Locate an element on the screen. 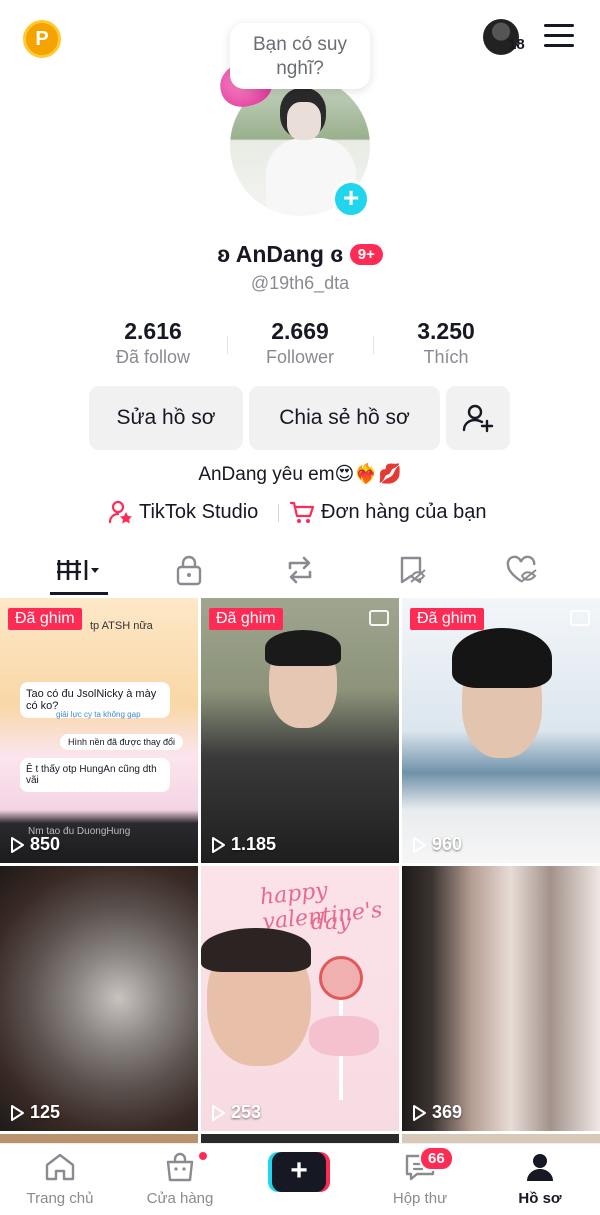 The height and width of the screenshot is (1215, 600). view-count: 125 is located at coordinates (35, 1112).